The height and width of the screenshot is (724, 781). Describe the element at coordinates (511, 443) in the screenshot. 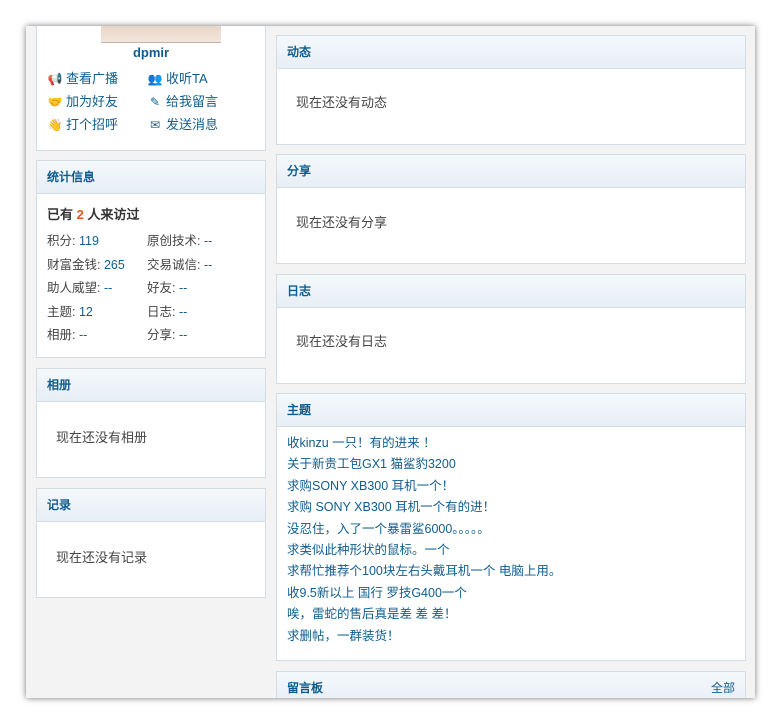

I see `topic-link: 收kinzu 一只！有的进来 ！` at that location.